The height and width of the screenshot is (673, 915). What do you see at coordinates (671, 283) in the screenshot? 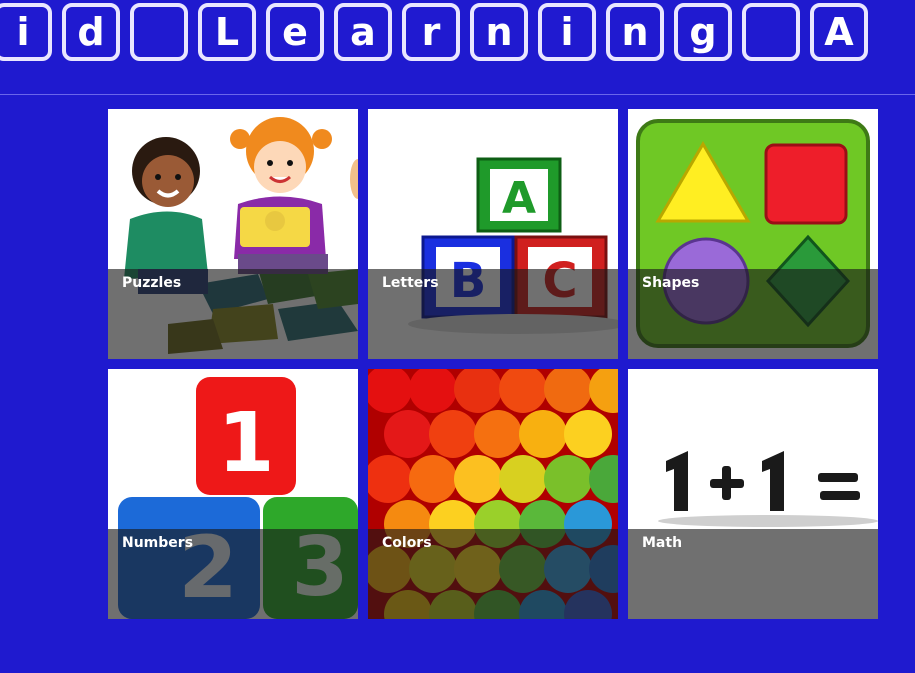
I see `tile-label: Shapes` at bounding box center [671, 283].